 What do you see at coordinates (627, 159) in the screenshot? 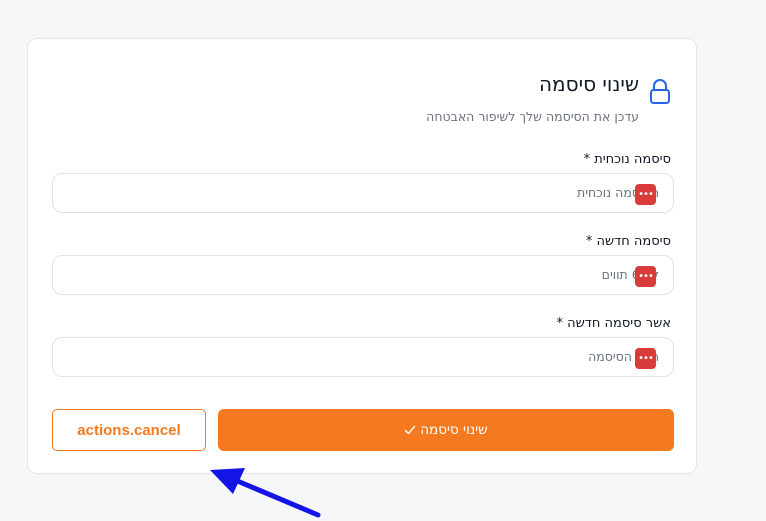
I see `current-password-label: סיסמה נוכחית *` at bounding box center [627, 159].